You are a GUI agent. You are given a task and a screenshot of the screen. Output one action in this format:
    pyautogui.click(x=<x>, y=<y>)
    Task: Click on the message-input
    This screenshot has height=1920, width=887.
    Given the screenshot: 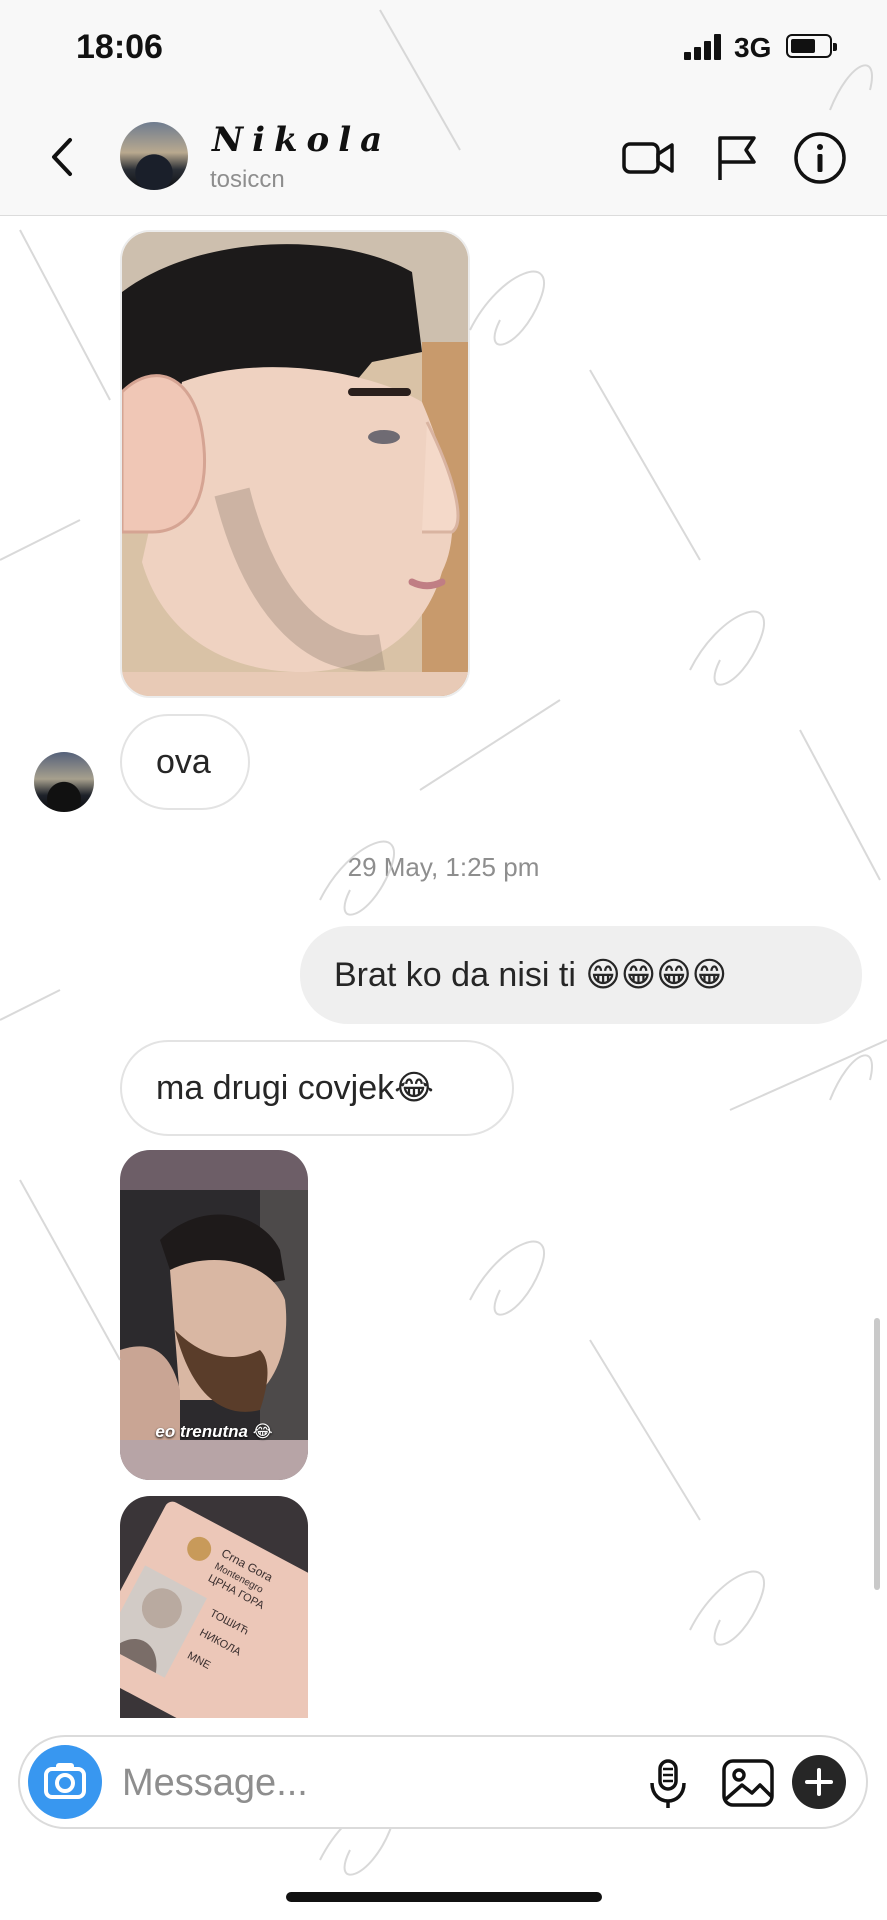 What is the action you would take?
    pyautogui.click(x=352, y=1783)
    